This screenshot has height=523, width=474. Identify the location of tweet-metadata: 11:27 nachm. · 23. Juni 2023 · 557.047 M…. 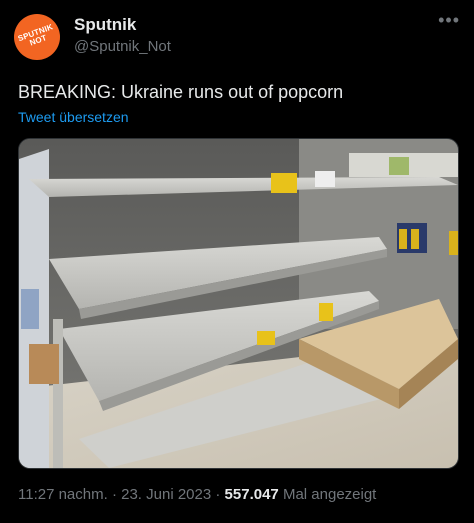
(197, 494).